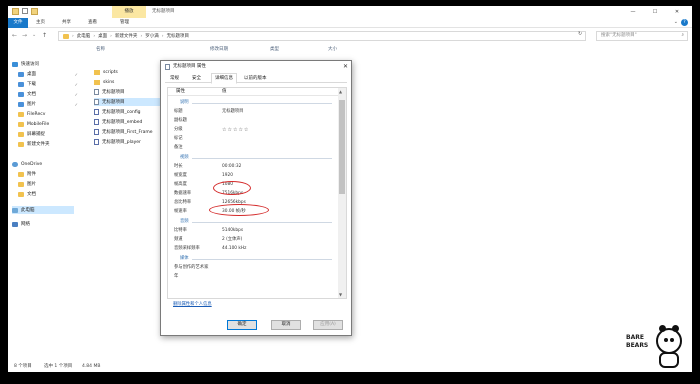 This screenshot has height=384, width=700. Describe the element at coordinates (580, 34) in the screenshot. I see `refresh-icon: ↻` at that location.